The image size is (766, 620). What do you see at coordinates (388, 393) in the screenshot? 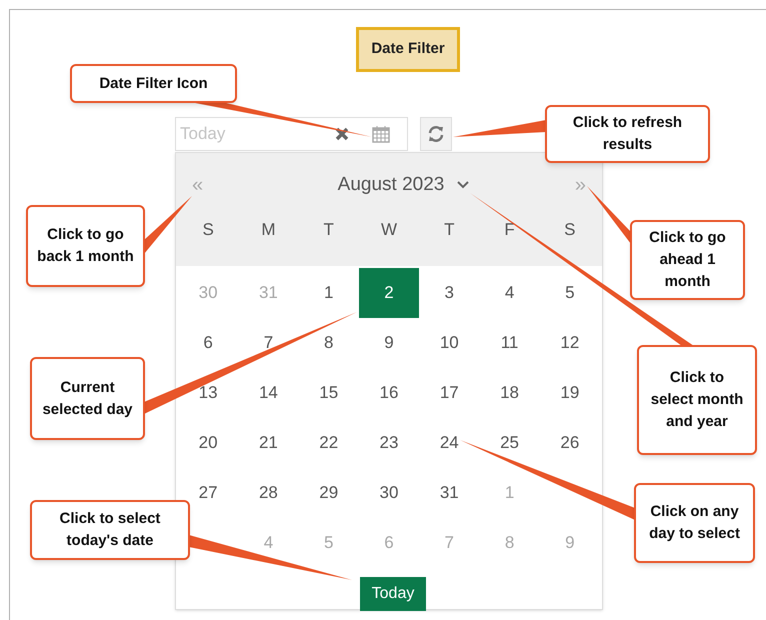
I see `day-cell: 16` at bounding box center [388, 393].